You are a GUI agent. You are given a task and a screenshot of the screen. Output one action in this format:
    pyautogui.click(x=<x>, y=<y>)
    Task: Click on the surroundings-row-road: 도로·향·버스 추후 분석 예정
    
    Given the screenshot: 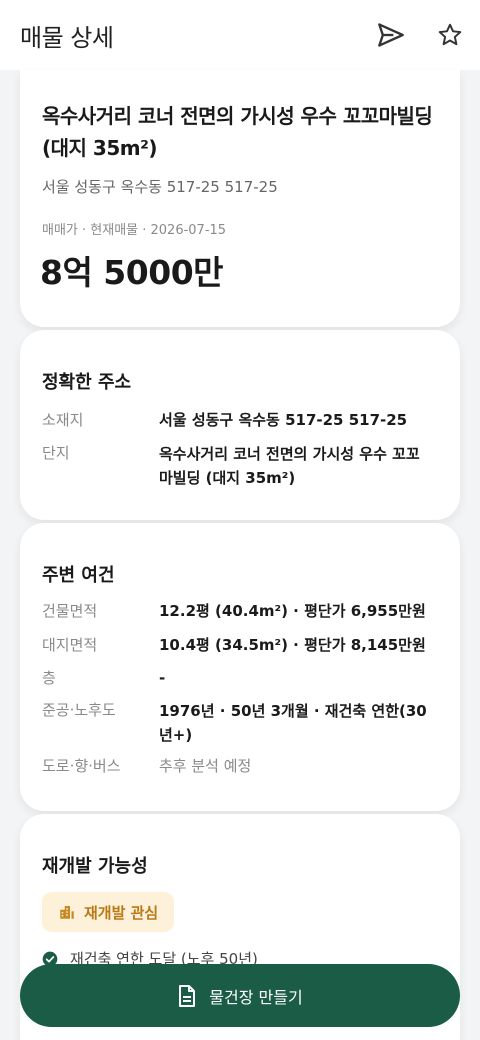 What is the action you would take?
    pyautogui.click(x=247, y=766)
    